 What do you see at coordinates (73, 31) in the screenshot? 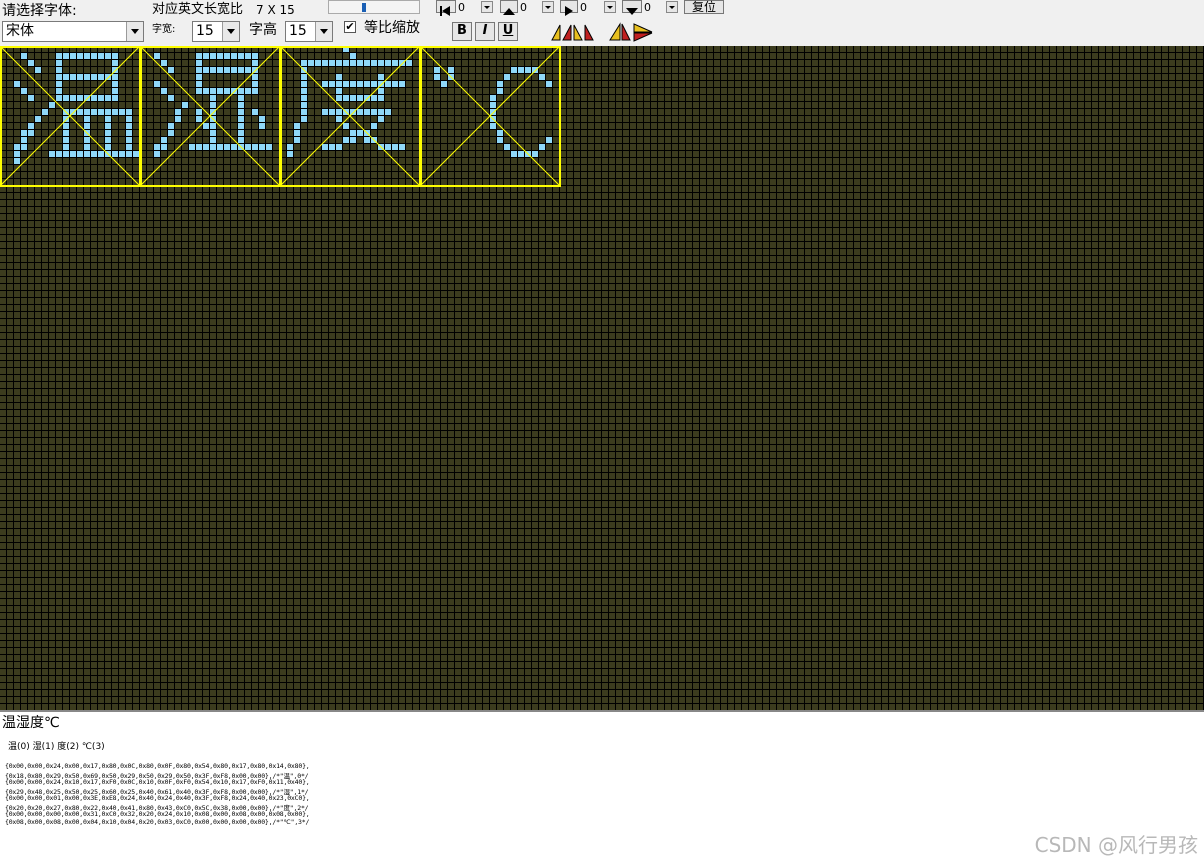
I see `font-select: 宋体` at bounding box center [73, 31].